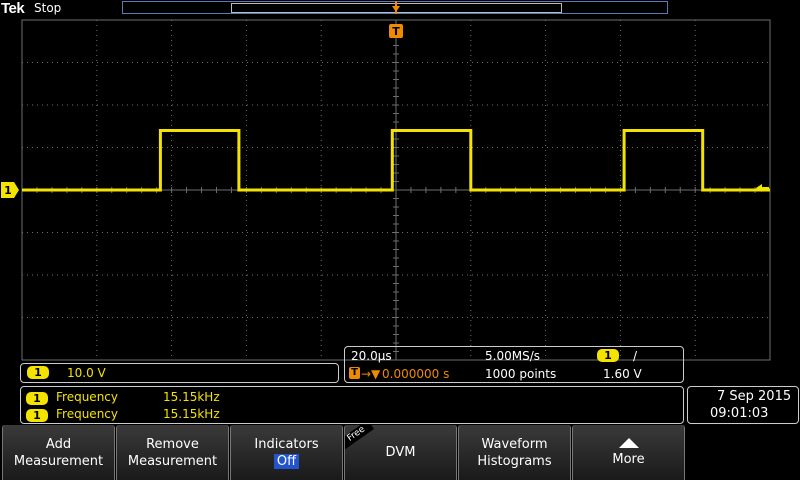  Describe the element at coordinates (521, 374) in the screenshot. I see `record-length: 1000 points` at that location.